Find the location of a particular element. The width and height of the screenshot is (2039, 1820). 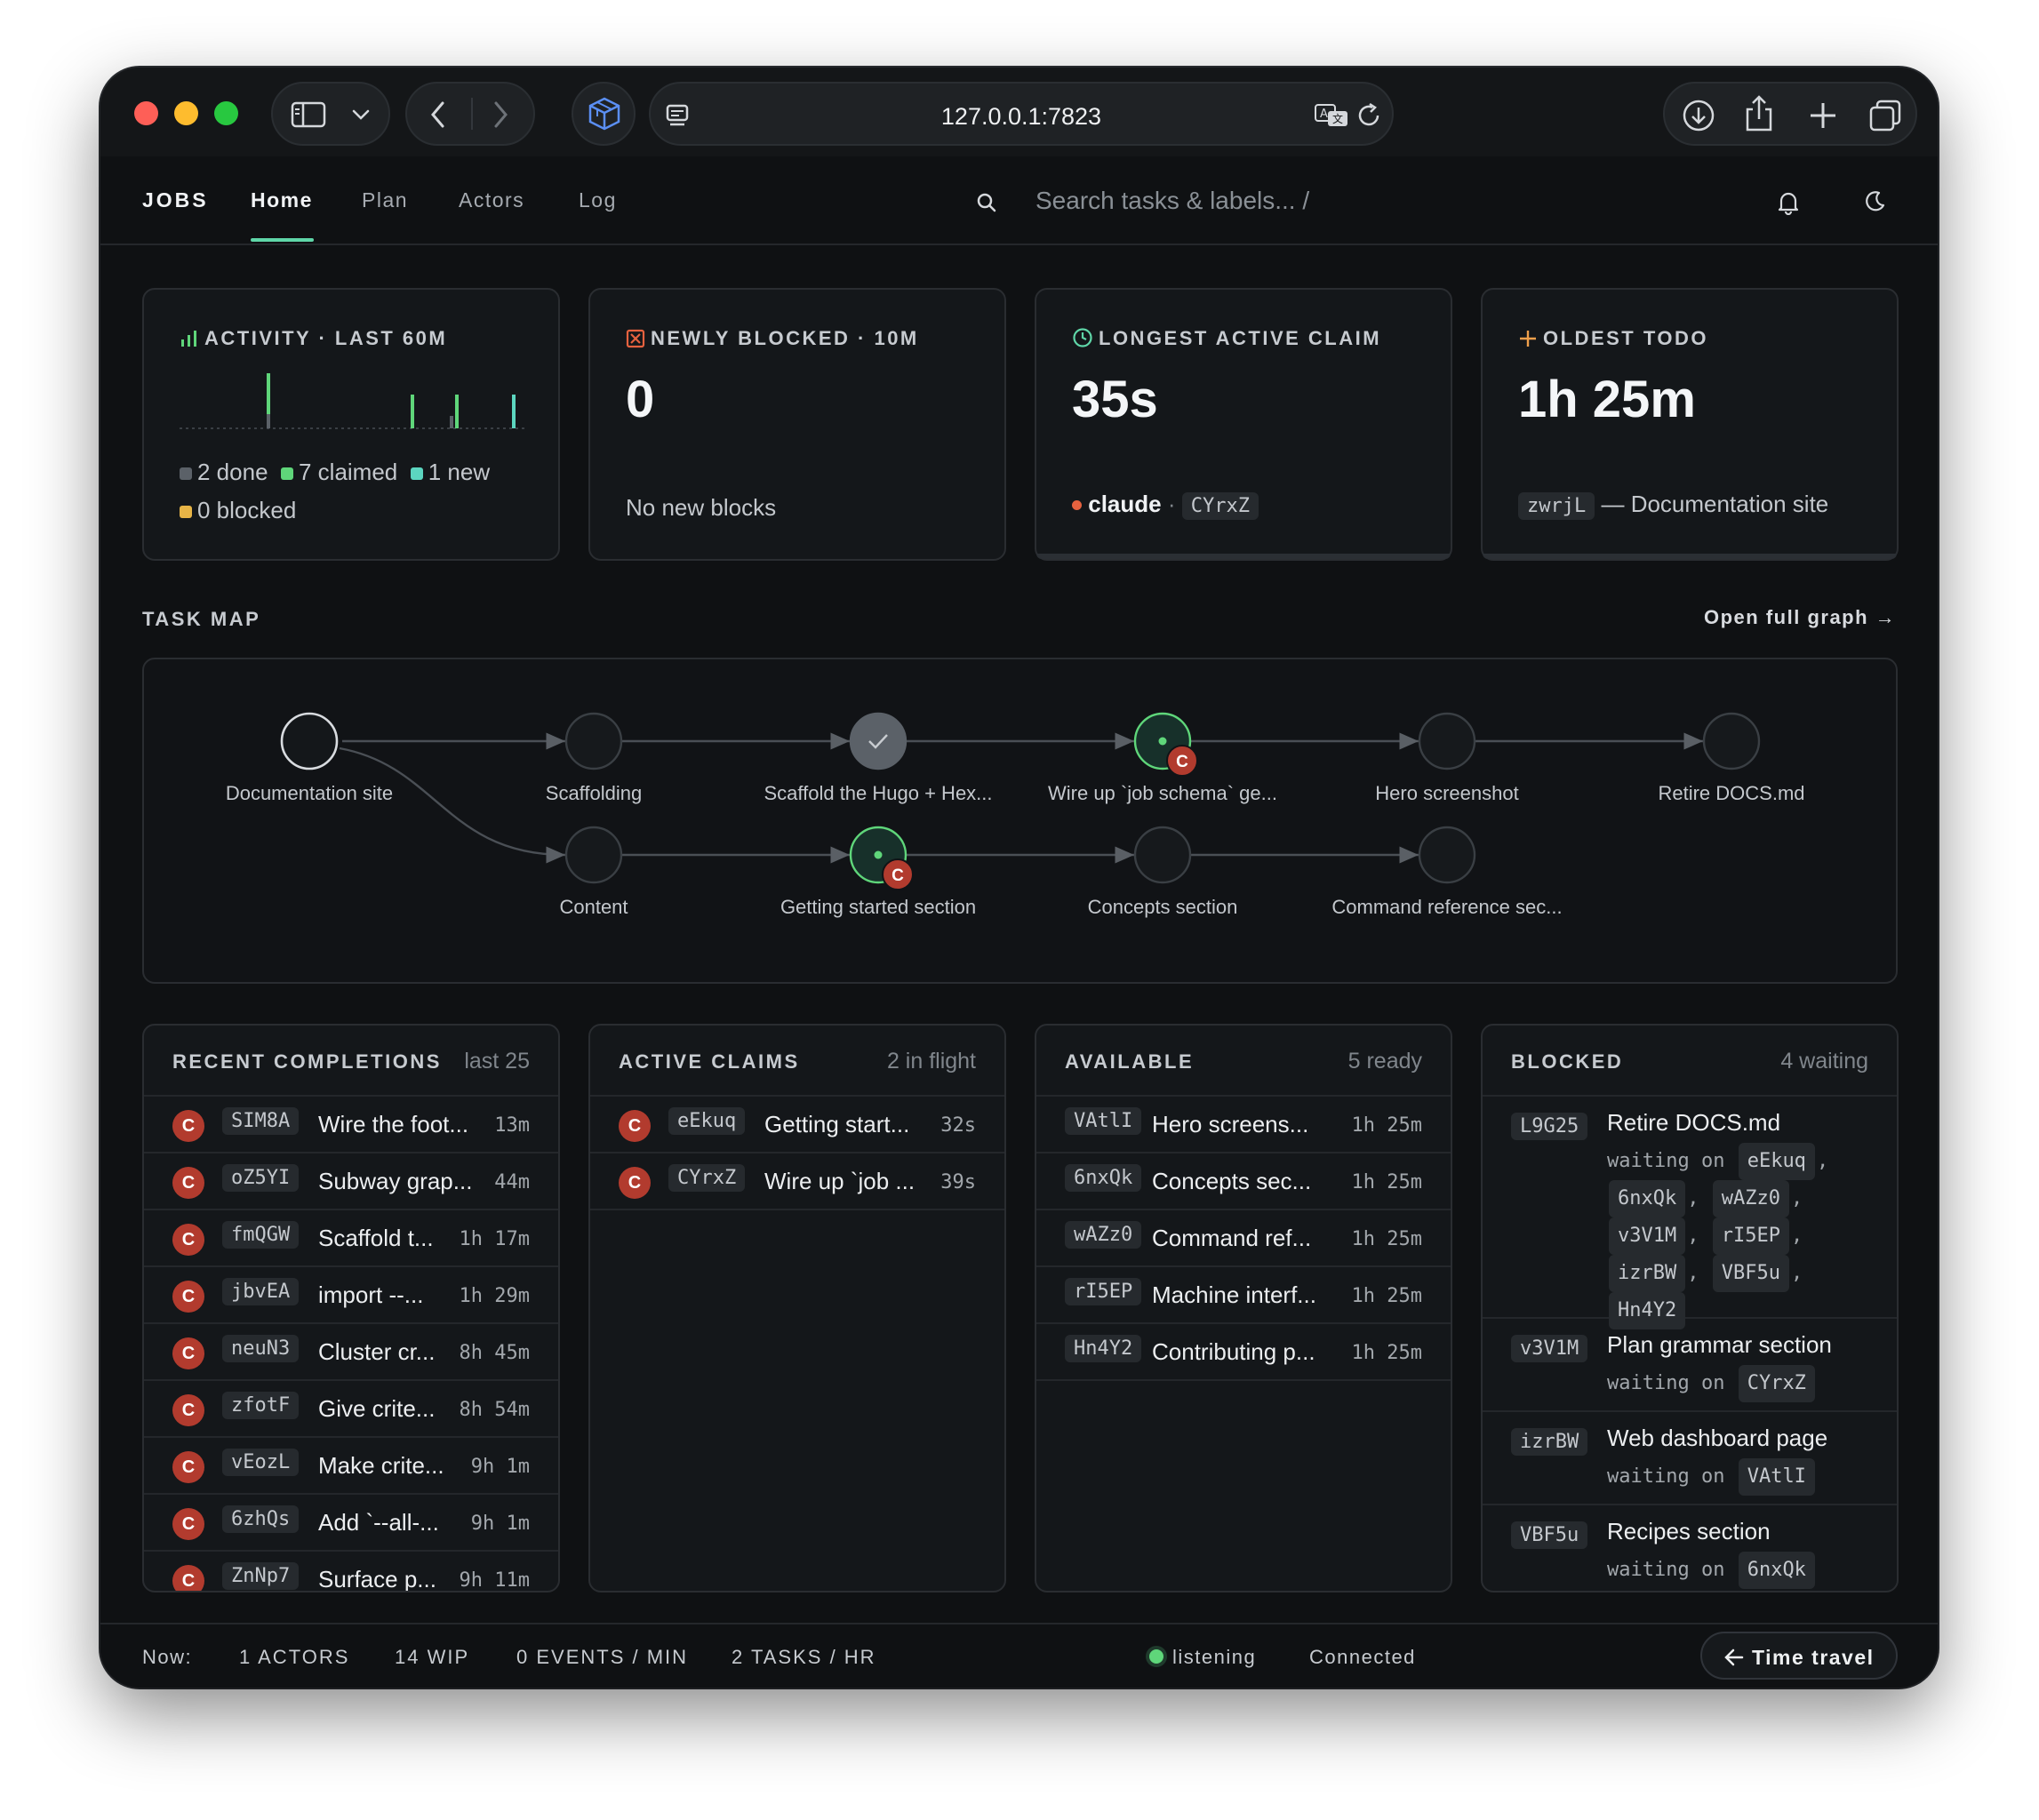

tab-plan: Plan is located at coordinates (385, 200).